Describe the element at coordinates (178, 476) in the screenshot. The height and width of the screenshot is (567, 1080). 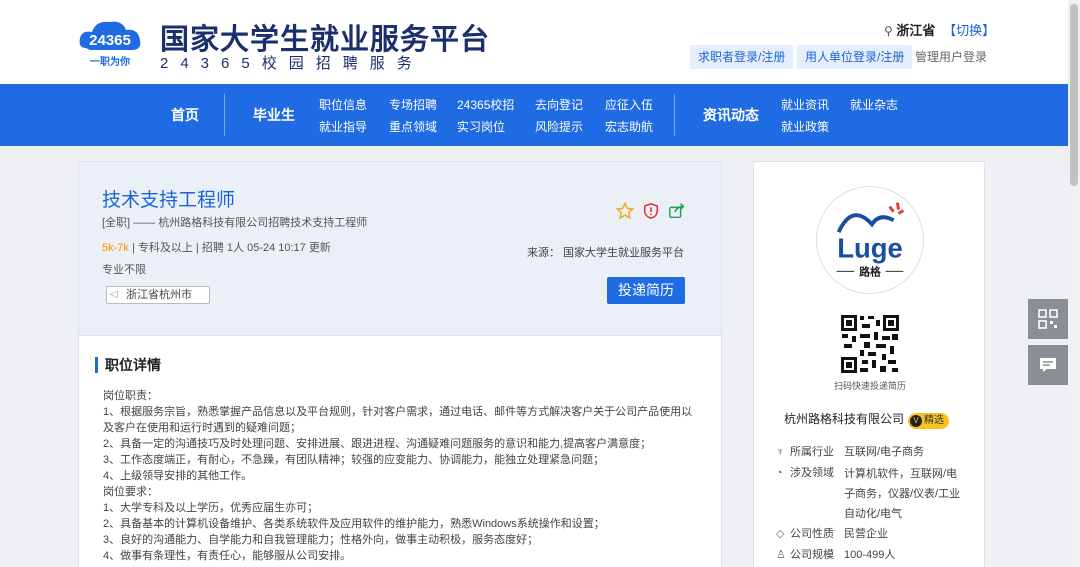
I see `detail-line: 4、上级领导安排的其他工作。` at that location.